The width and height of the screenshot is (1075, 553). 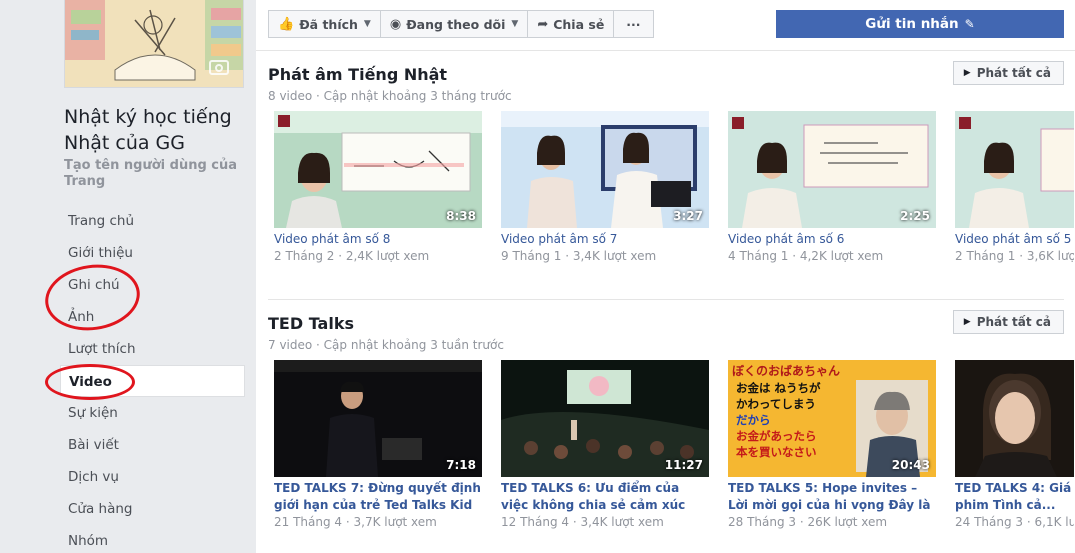 What do you see at coordinates (378, 418) in the screenshot?
I see `video-thumbnail: 7:18` at bounding box center [378, 418].